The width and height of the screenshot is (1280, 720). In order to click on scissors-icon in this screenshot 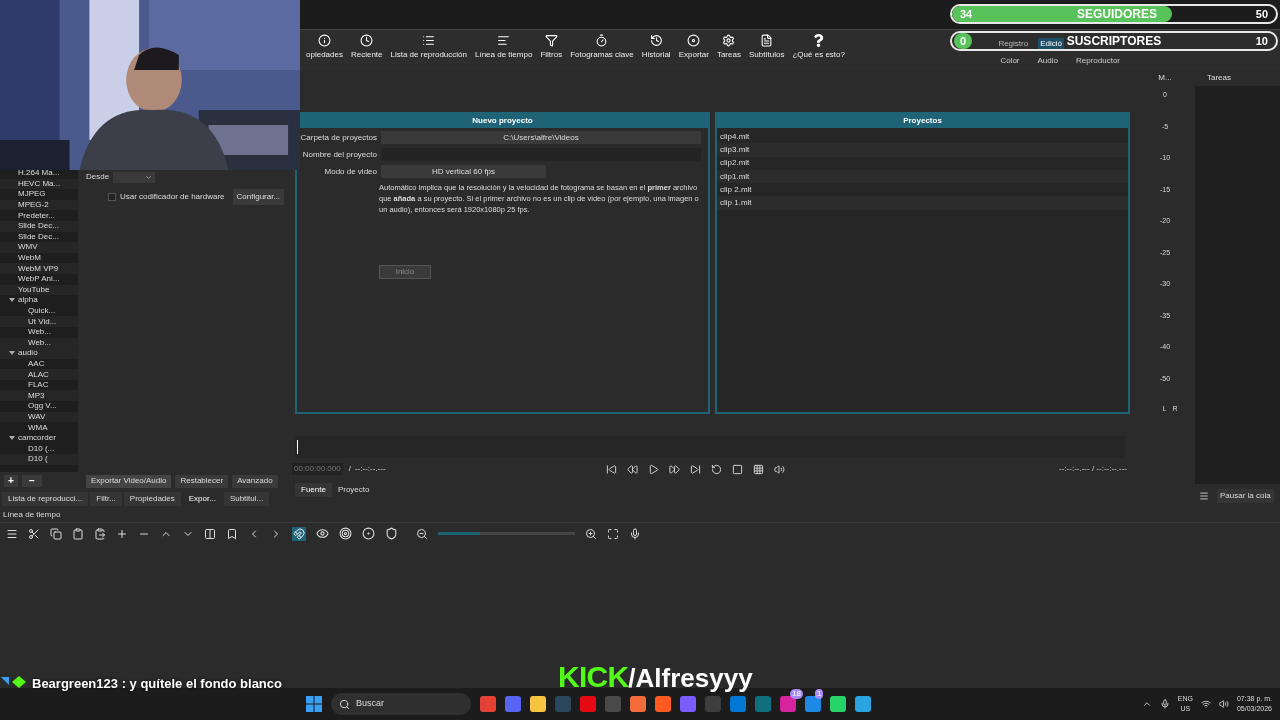, I will do `click(34, 533)`.